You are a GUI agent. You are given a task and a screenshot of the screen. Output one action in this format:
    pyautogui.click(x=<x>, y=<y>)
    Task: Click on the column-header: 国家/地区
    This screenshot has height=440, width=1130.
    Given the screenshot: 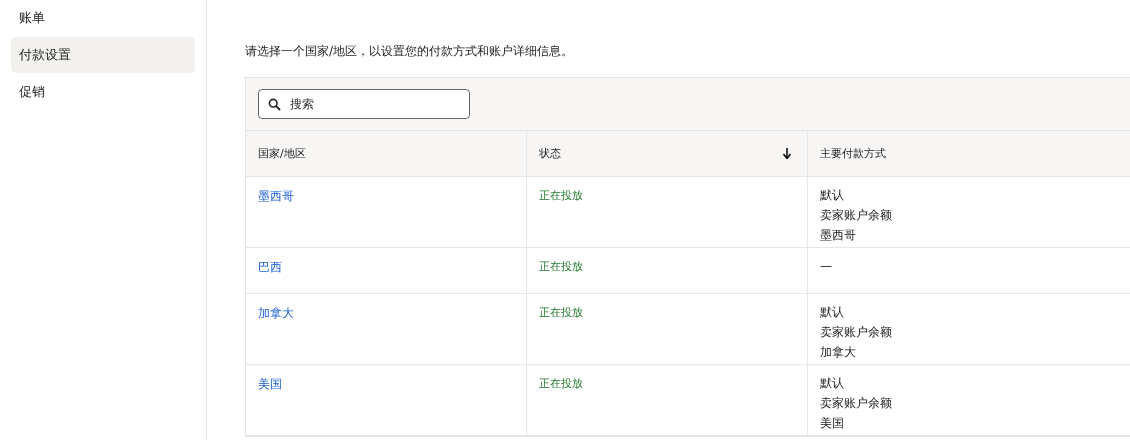 What is the action you would take?
    pyautogui.click(x=282, y=153)
    